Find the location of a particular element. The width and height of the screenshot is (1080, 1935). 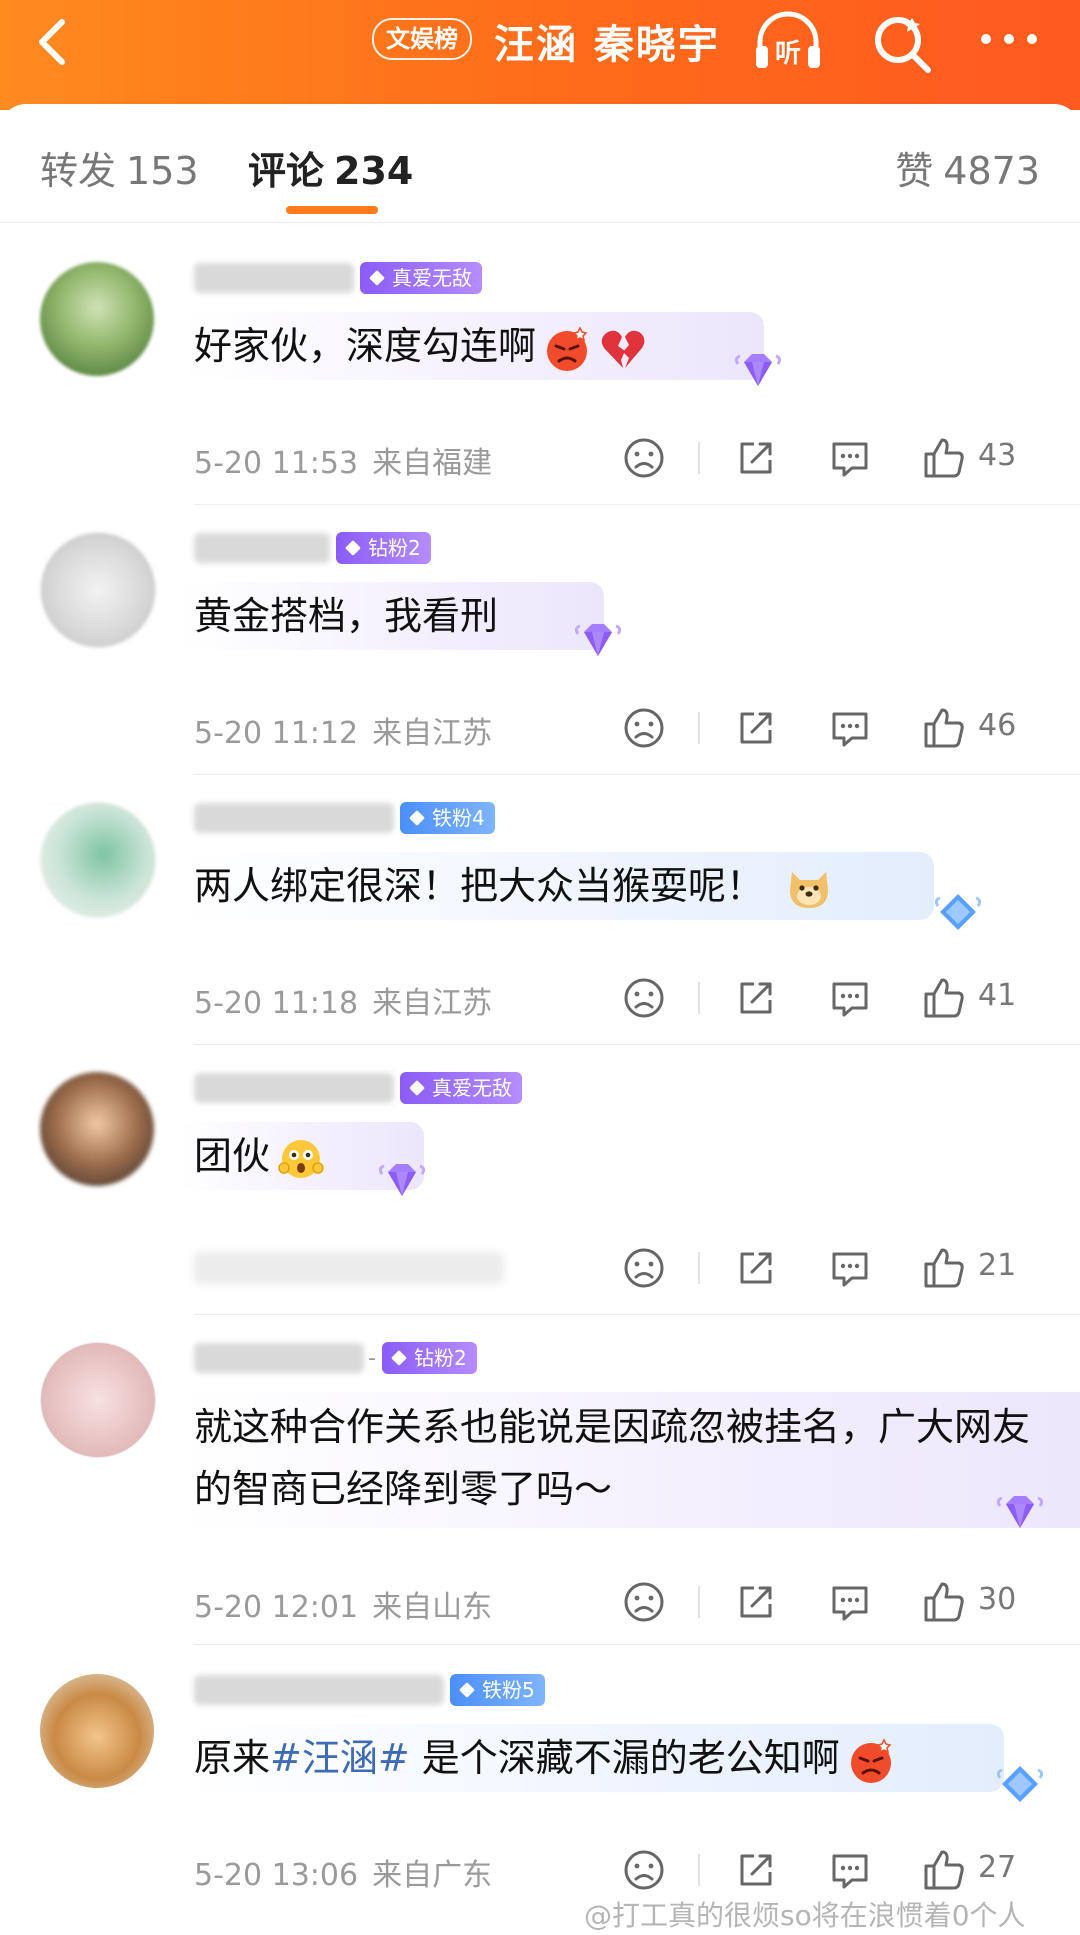

comment-body: 就这种合作关系也能说是因疏忽被挂名，广大网友的智商已经降到零了吗～ is located at coordinates (612, 1458).